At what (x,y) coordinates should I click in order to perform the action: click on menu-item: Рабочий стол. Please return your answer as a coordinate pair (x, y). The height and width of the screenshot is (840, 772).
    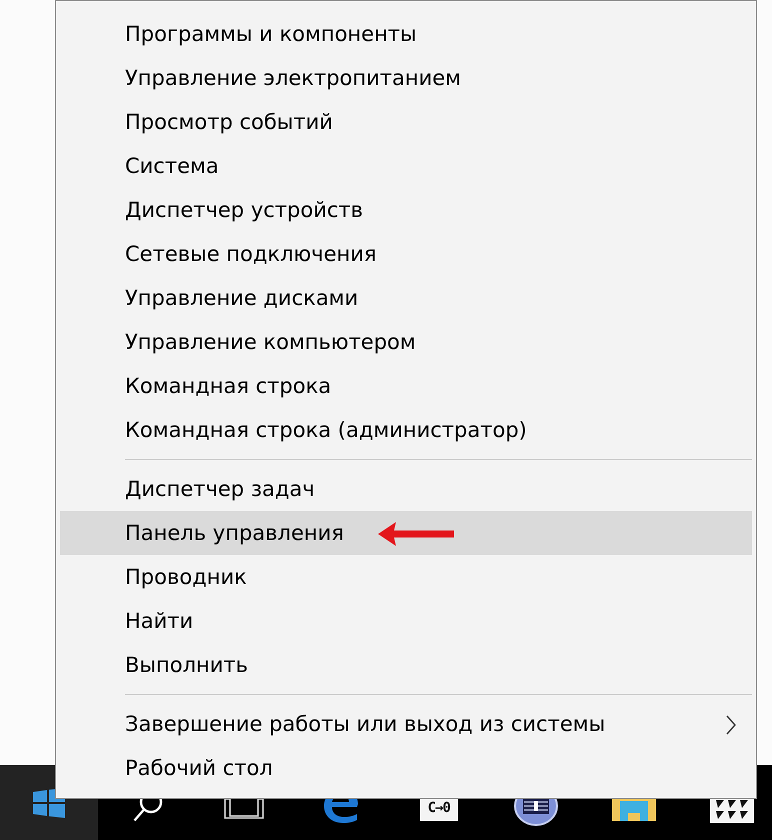
    Looking at the image, I should click on (406, 768).